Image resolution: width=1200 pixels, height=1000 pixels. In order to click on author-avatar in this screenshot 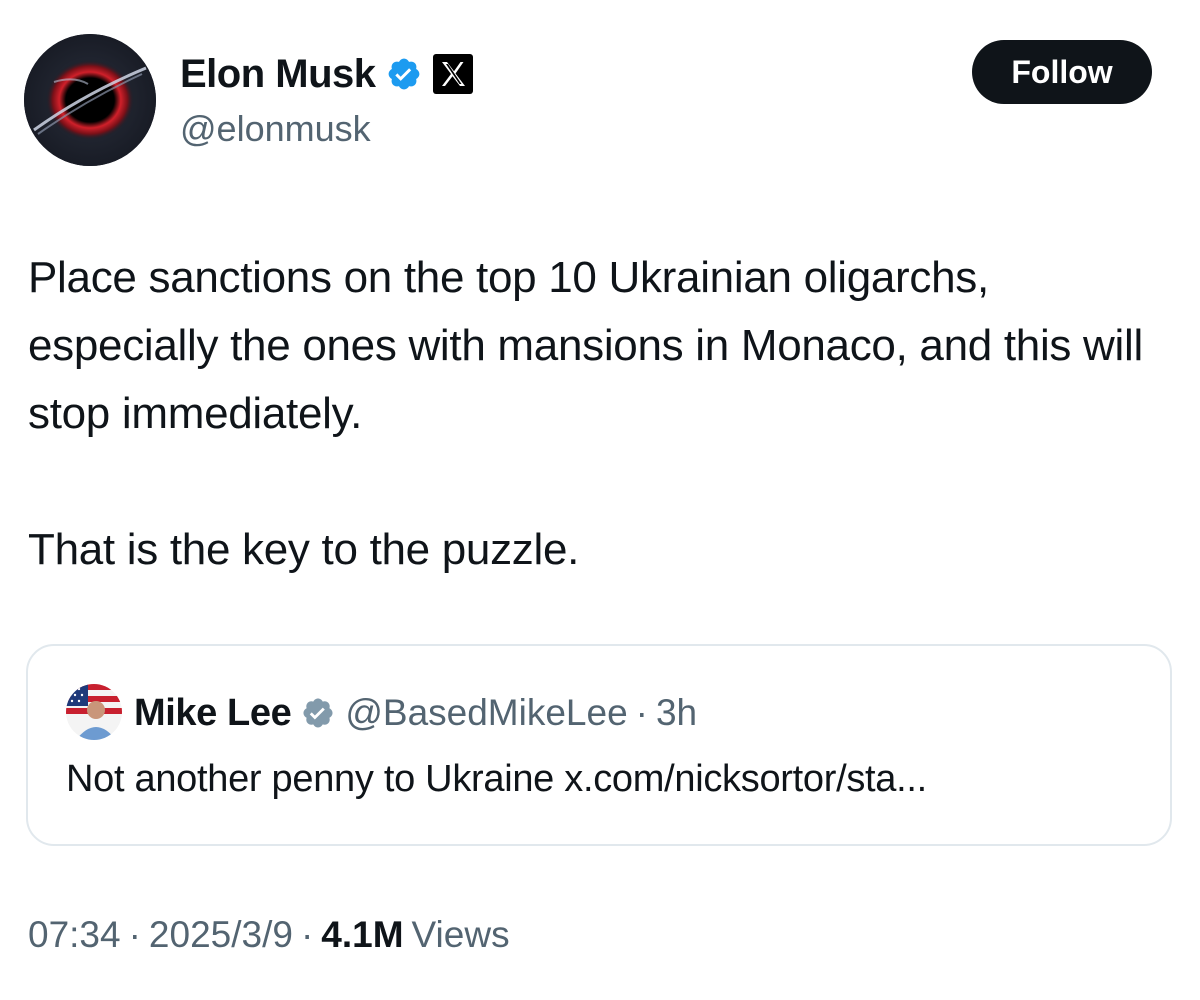, I will do `click(90, 100)`.